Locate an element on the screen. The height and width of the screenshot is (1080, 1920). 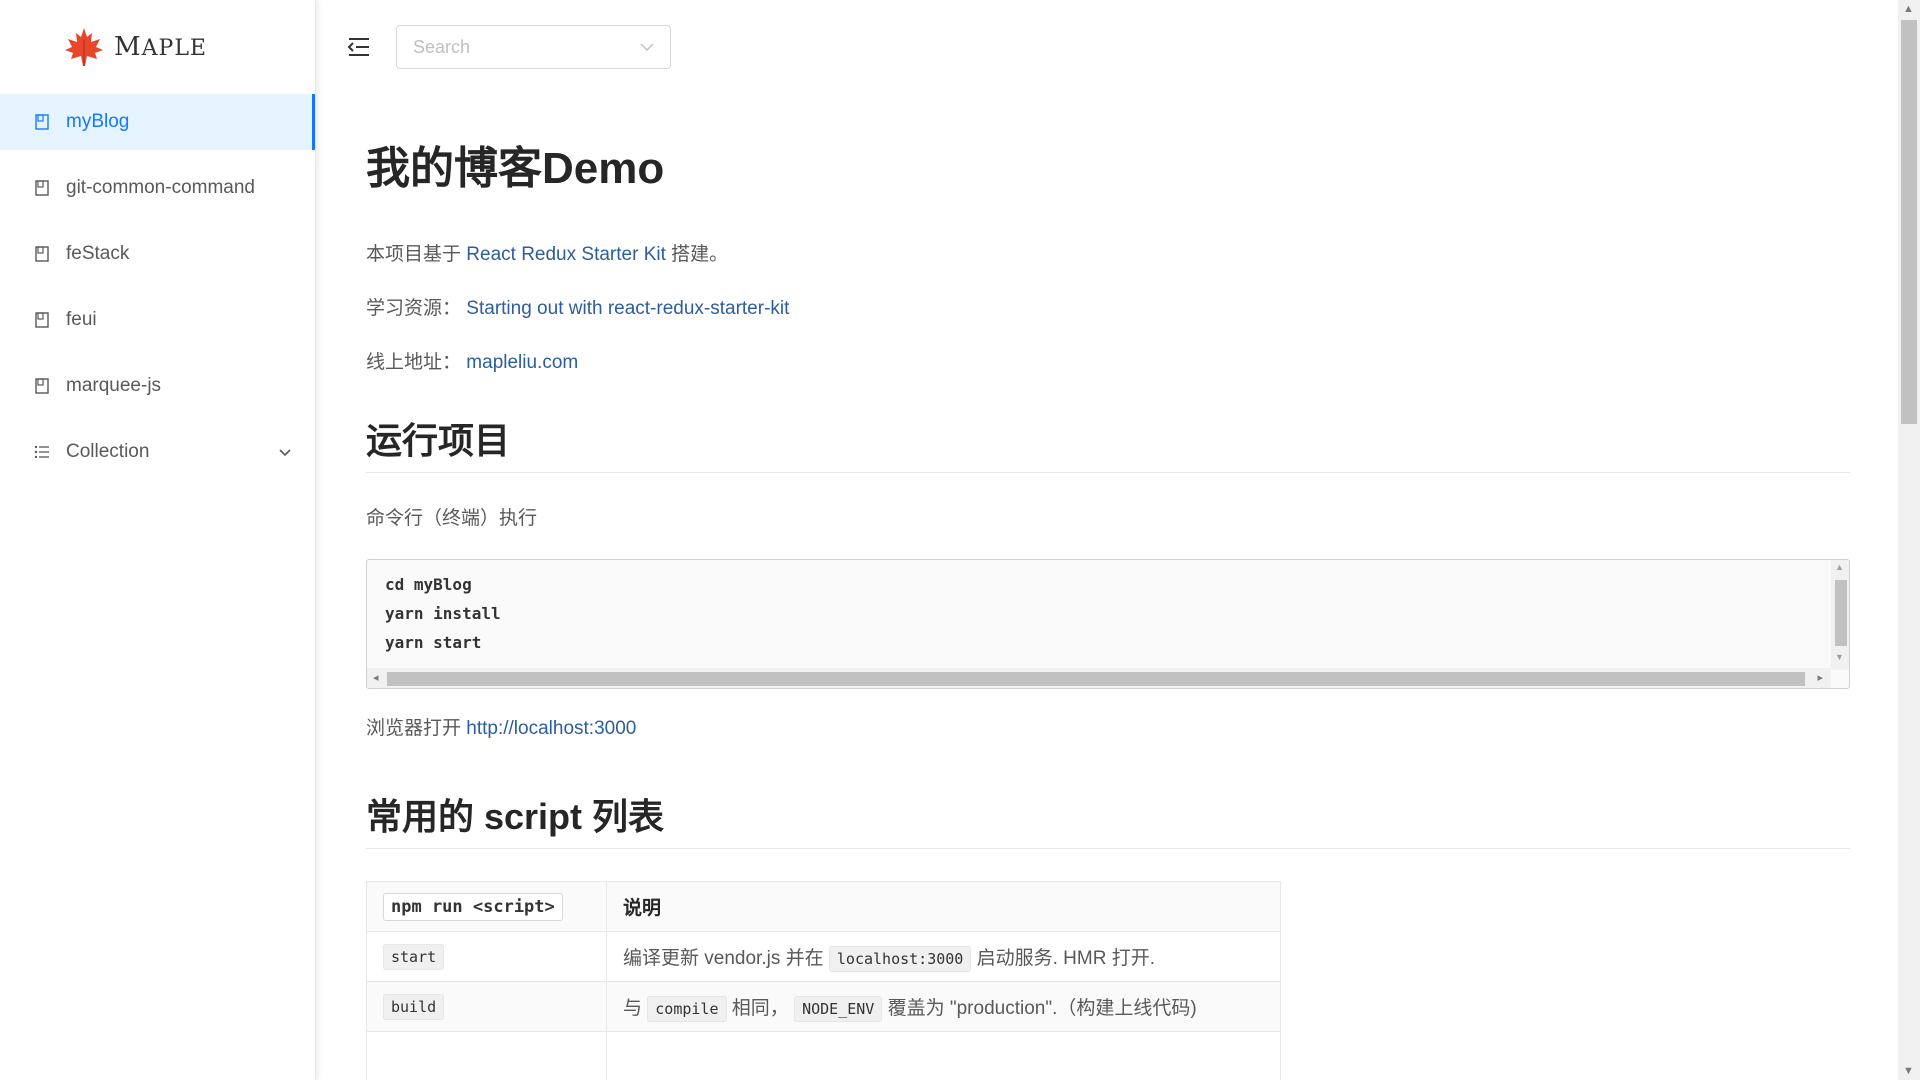
sidebar-item-label: myBlog is located at coordinates (98, 121).